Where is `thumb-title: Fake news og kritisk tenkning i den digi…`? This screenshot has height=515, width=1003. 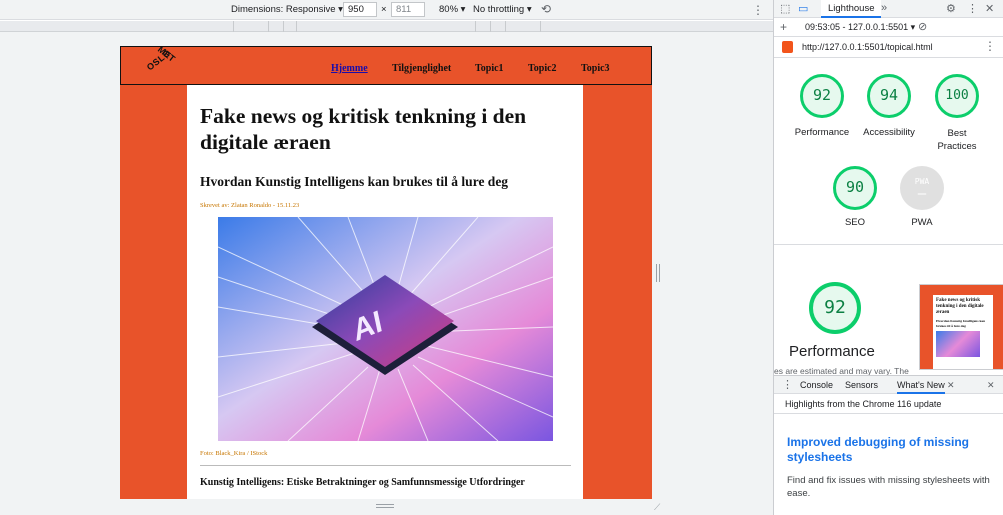 thumb-title: Fake news og kritisk tenkning i den digi… is located at coordinates (960, 306).